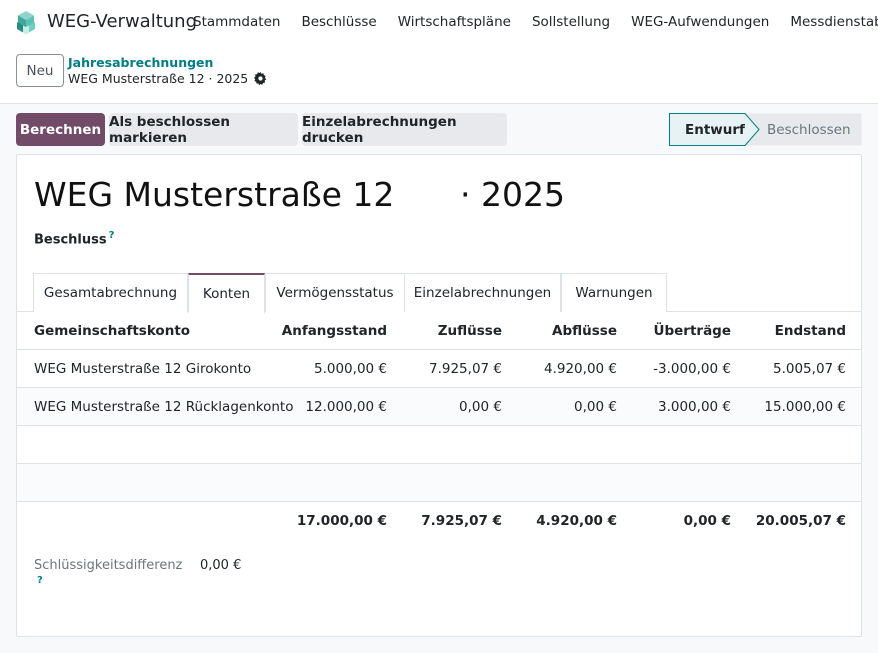 Image resolution: width=878 pixels, height=653 pixels. Describe the element at coordinates (580, 368) in the screenshot. I see `outflows: 4.920,00 €` at that location.